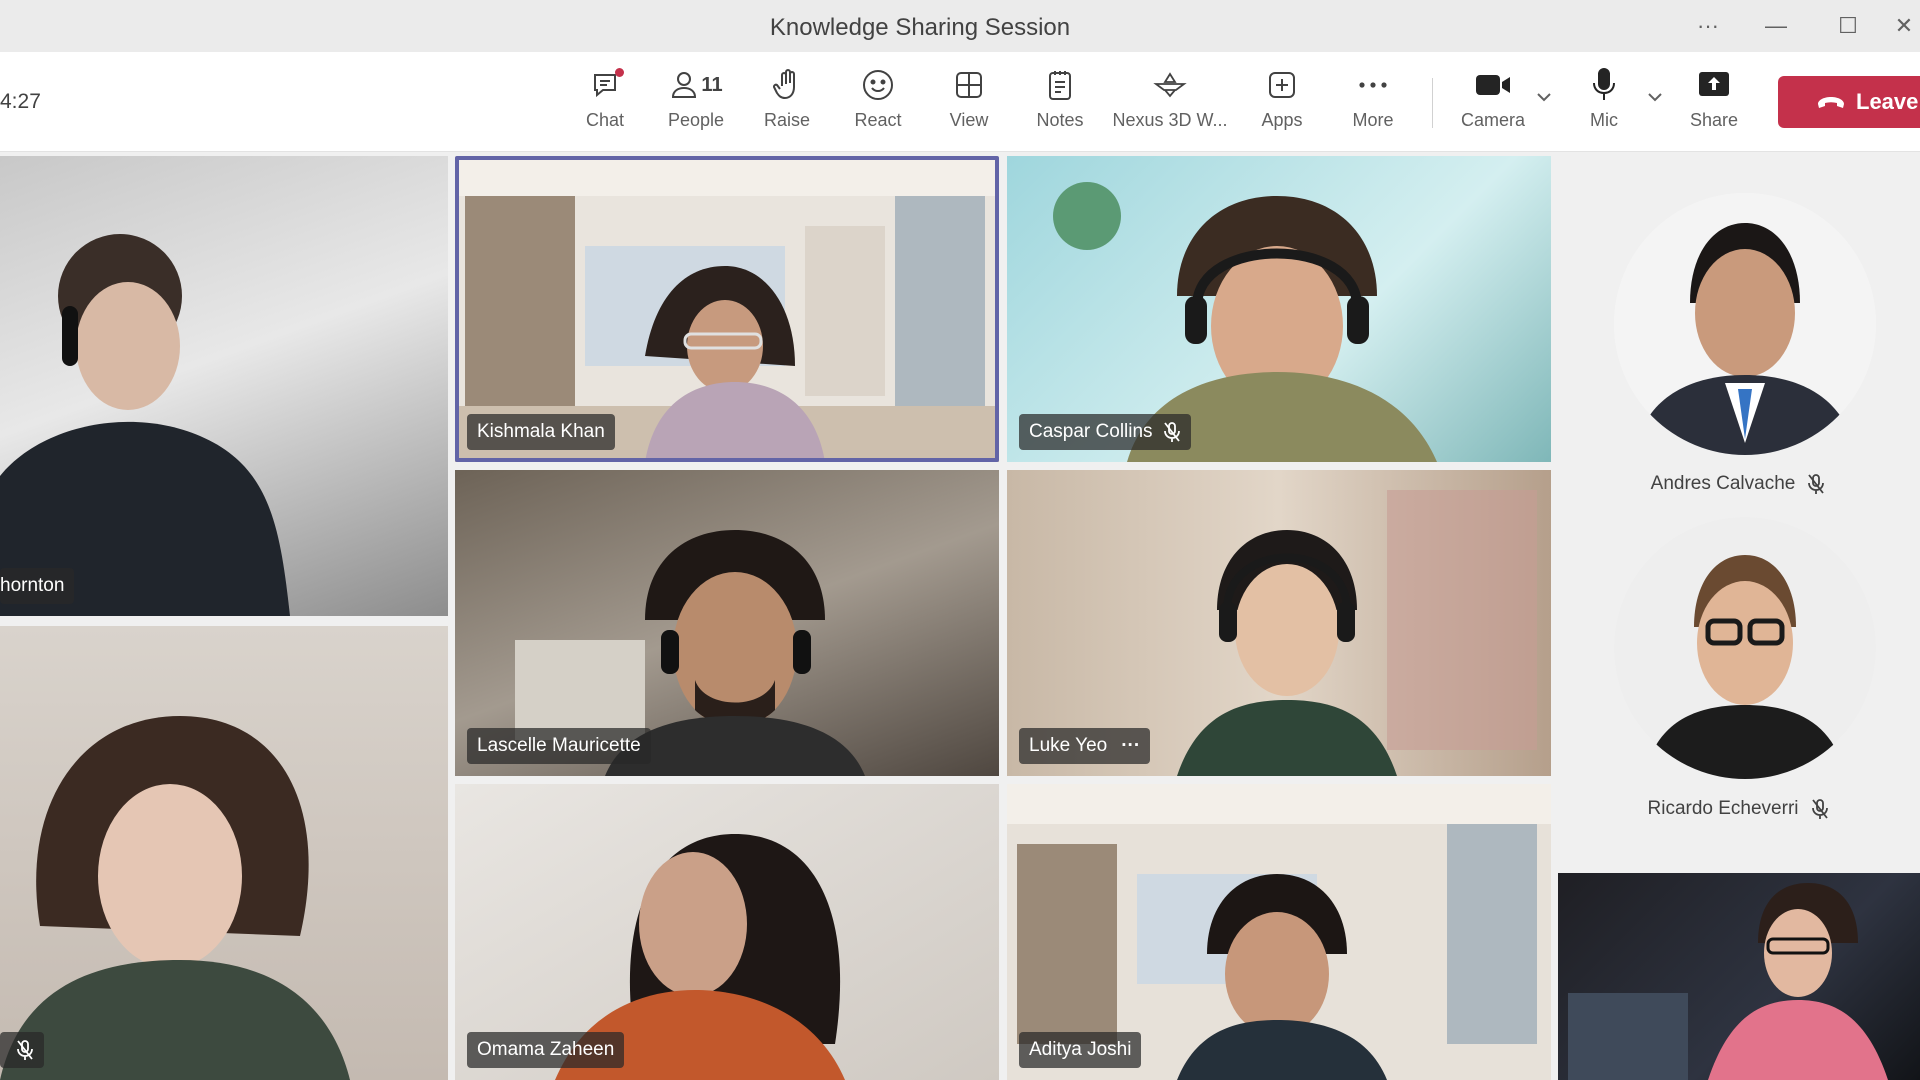 Image resolution: width=1920 pixels, height=1080 pixels. I want to click on camera-button: Camera, so click(1493, 103).